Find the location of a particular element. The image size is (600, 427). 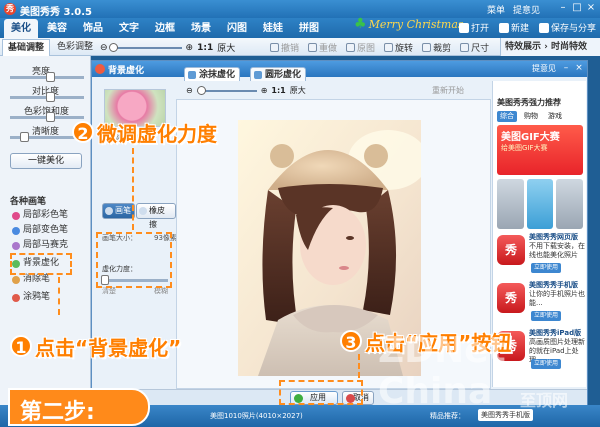

banner-subtitle: 给美图GIF大赛 is located at coordinates (524, 148).